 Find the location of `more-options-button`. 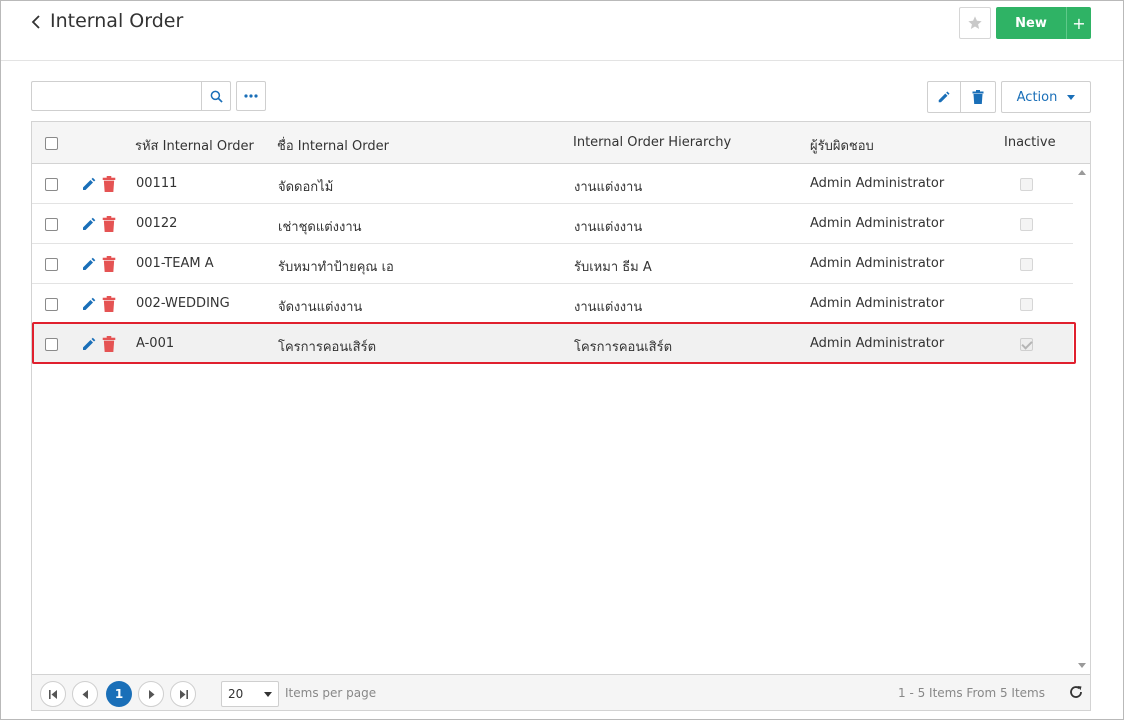

more-options-button is located at coordinates (251, 96).